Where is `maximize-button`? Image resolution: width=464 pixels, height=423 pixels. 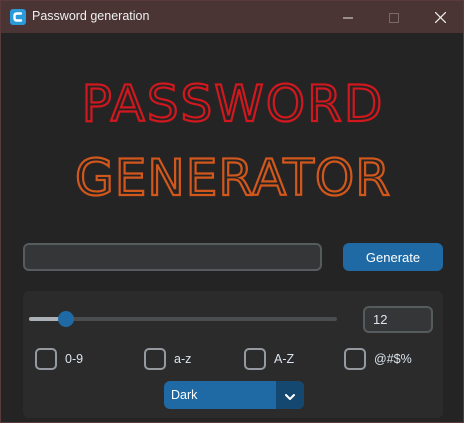 maximize-button is located at coordinates (394, 17).